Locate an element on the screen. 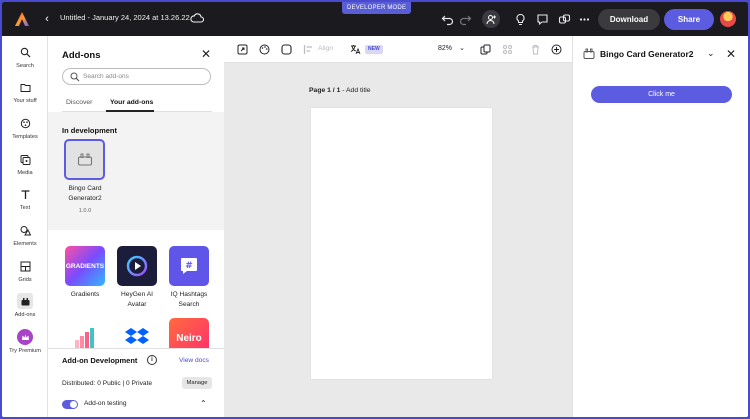 The width and height of the screenshot is (750, 419). cloud-icon is located at coordinates (197, 18).